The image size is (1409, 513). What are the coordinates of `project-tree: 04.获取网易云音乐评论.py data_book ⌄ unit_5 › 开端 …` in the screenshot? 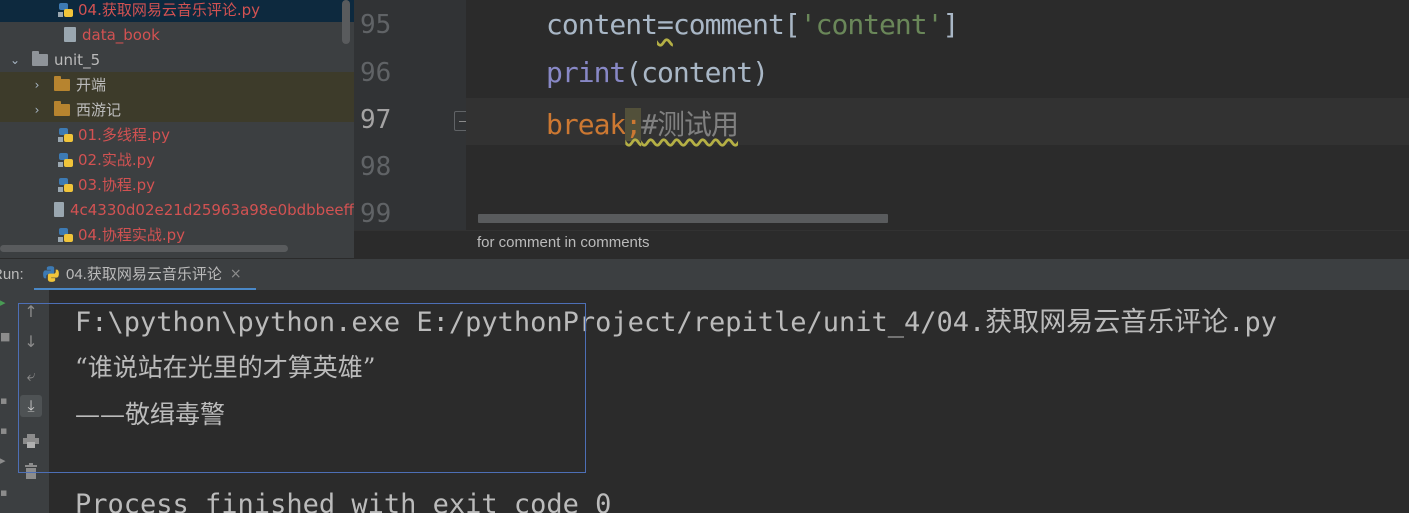 It's located at (177, 129).